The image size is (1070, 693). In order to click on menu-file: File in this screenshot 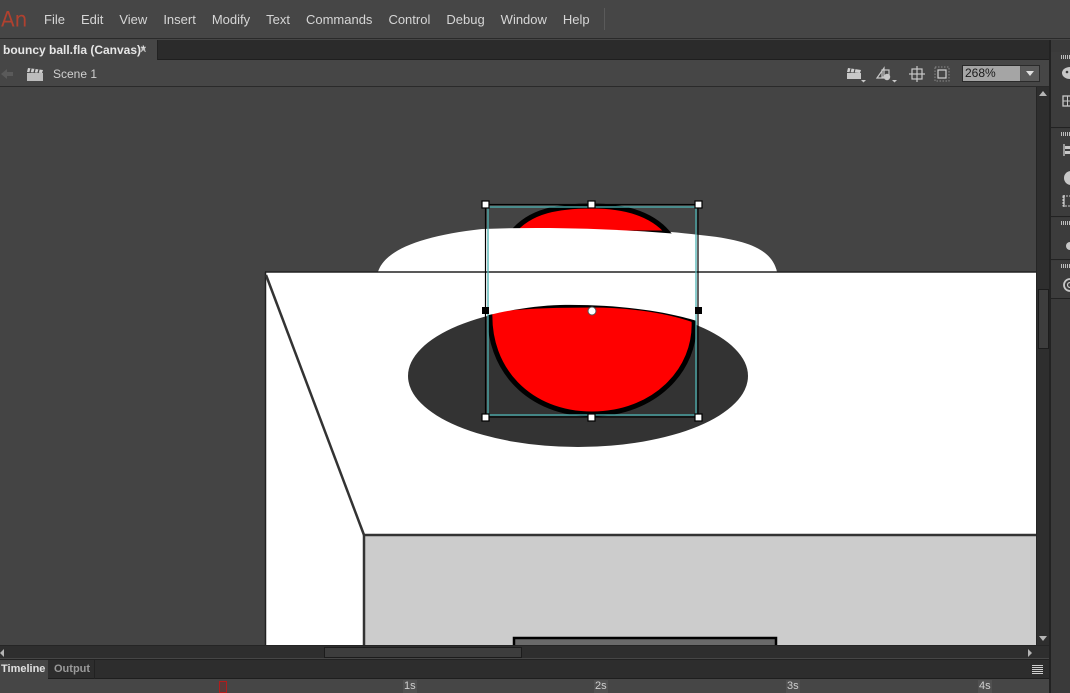, I will do `click(54, 19)`.